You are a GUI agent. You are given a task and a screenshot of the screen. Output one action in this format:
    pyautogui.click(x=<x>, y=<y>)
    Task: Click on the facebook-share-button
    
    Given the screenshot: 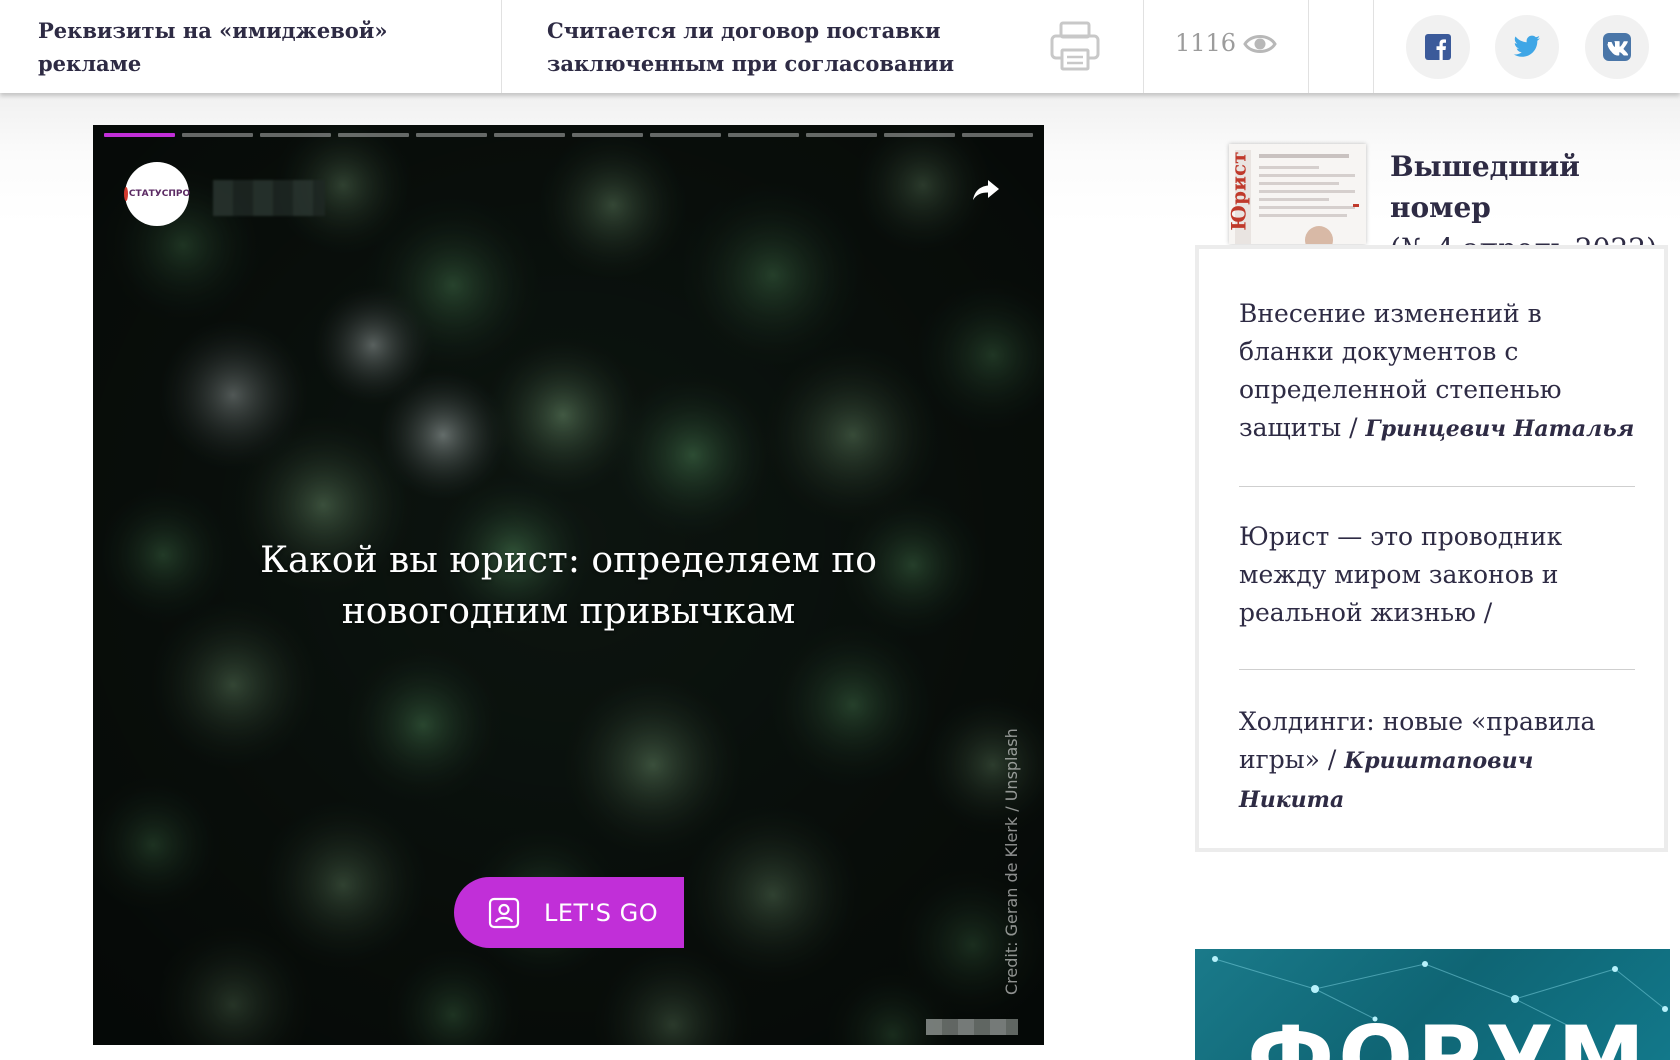 What is the action you would take?
    pyautogui.click(x=1438, y=47)
    